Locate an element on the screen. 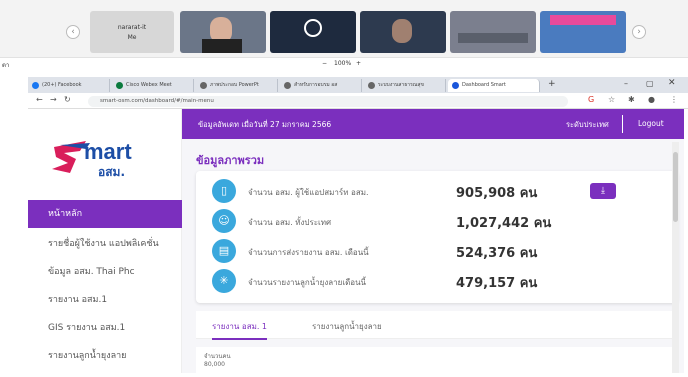  tab-powerpoint: ภาพประกอบ PowerPt is located at coordinates (237, 85).